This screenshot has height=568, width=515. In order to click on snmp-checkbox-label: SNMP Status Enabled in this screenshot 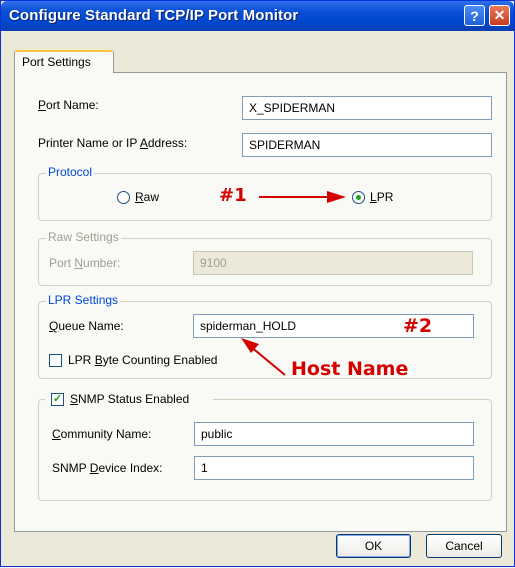, I will do `click(129, 399)`.